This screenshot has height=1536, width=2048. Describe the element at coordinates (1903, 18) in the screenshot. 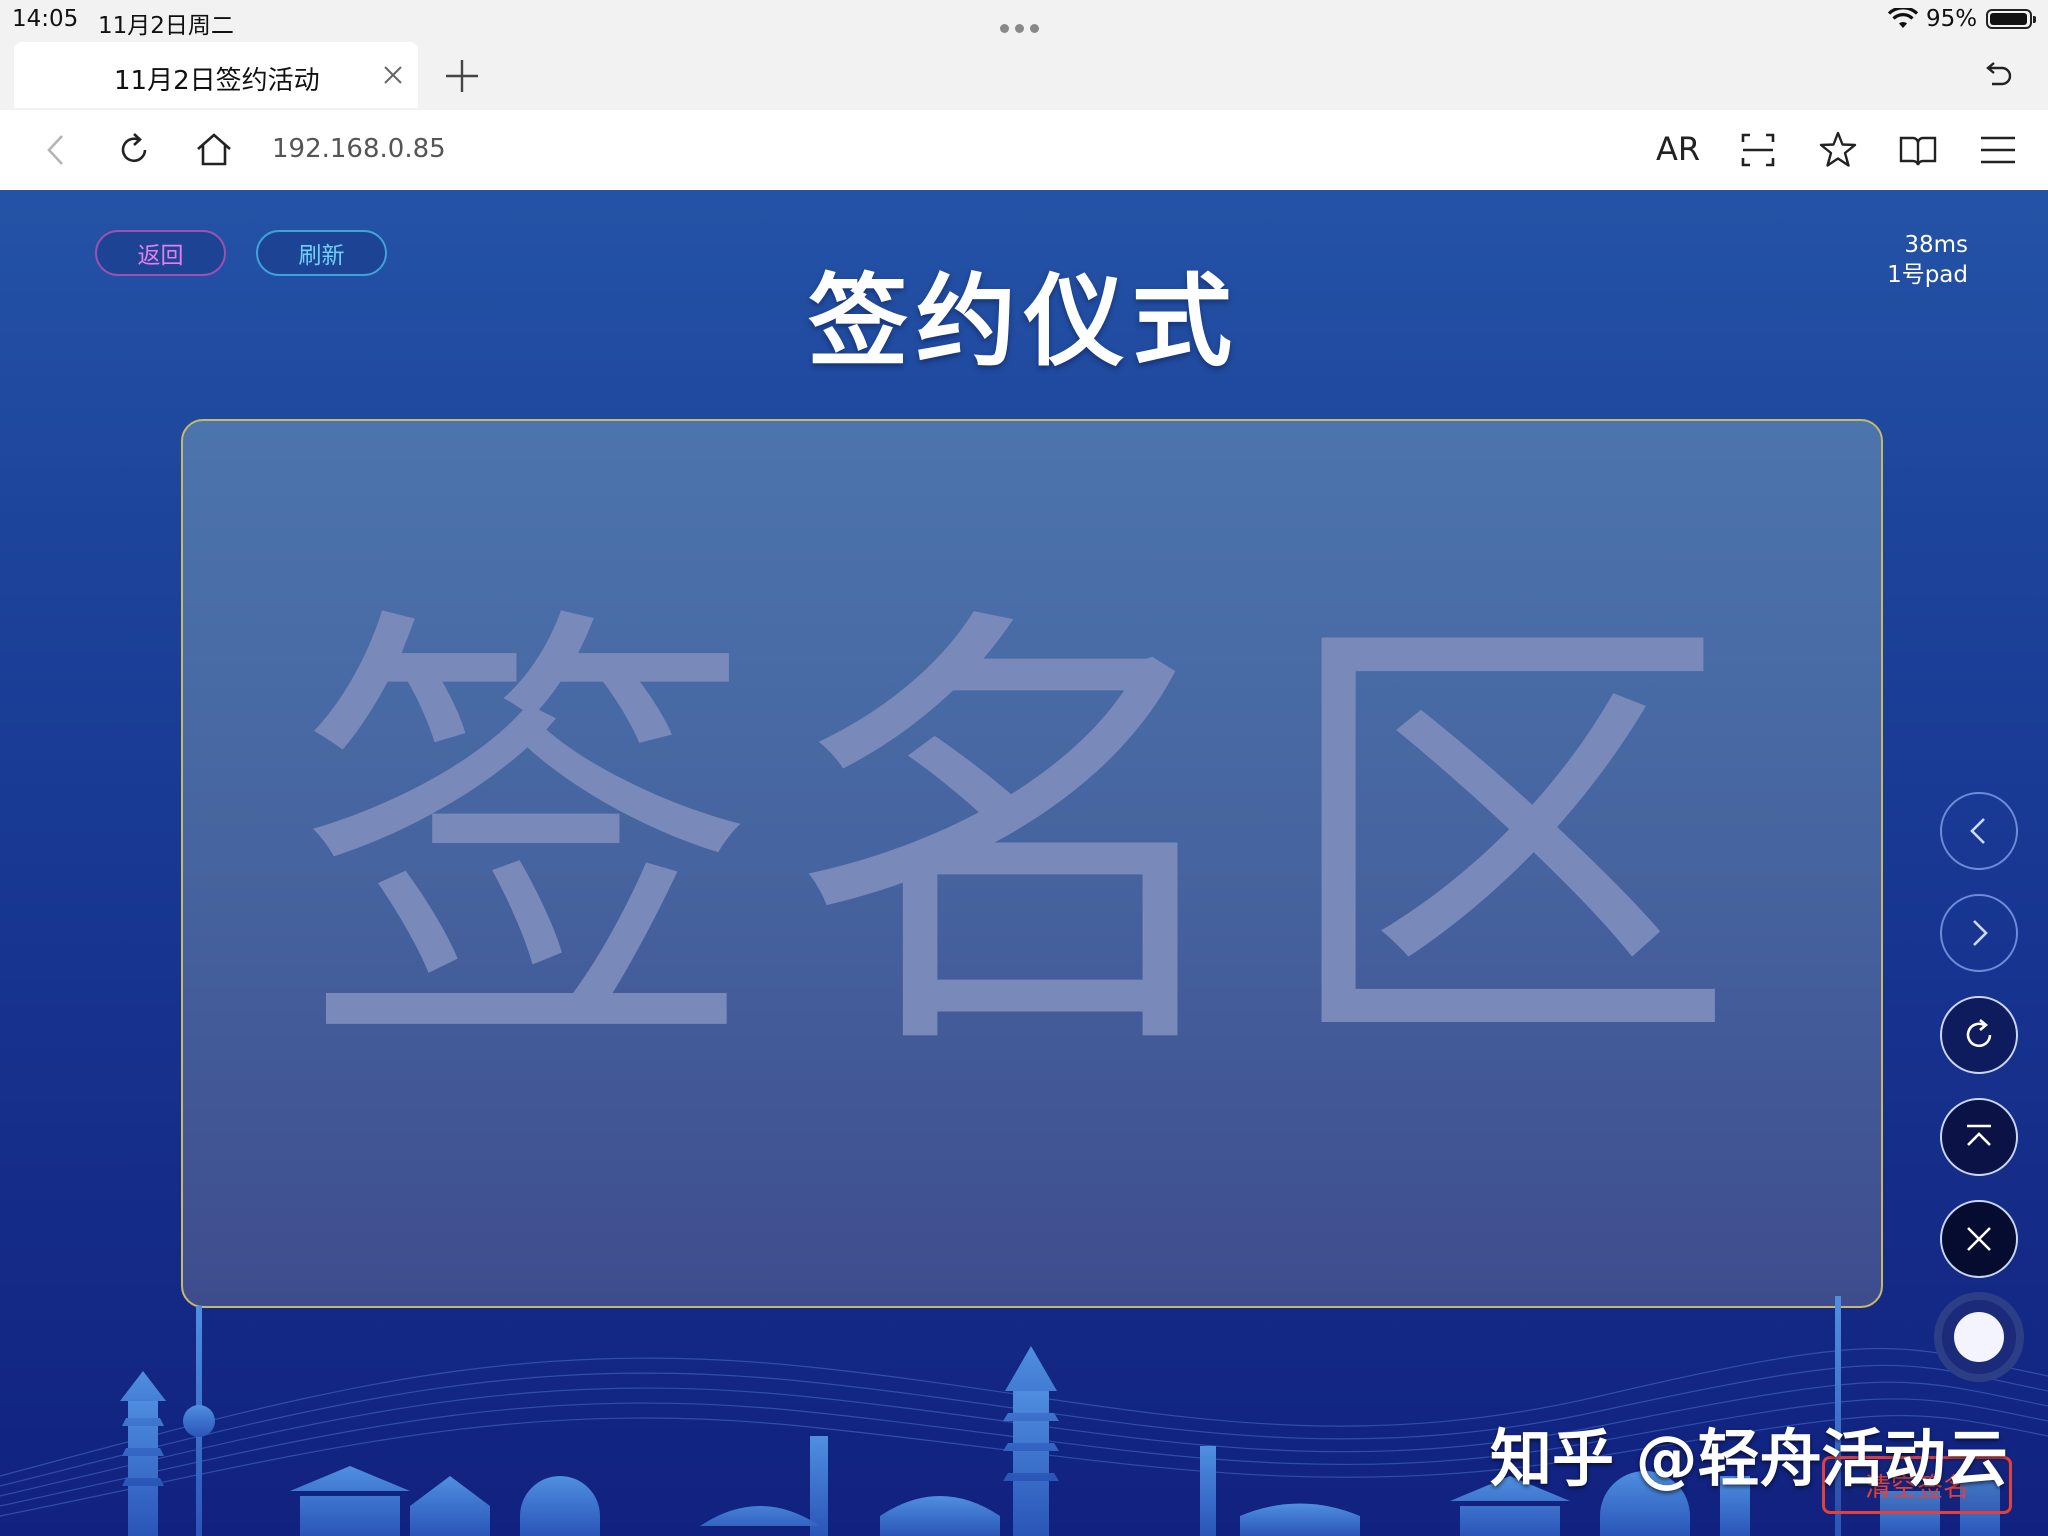

I see `wifi-icon` at that location.